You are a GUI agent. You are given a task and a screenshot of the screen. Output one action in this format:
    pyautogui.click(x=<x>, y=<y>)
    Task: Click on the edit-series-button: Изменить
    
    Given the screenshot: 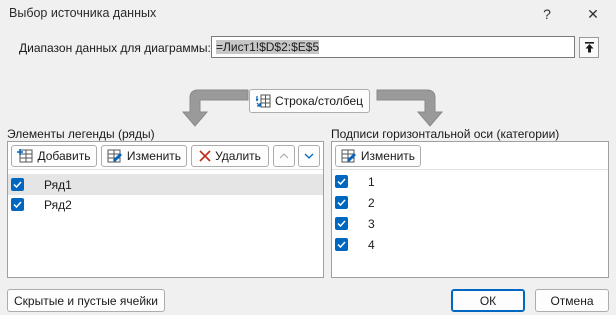 What is the action you would take?
    pyautogui.click(x=144, y=156)
    